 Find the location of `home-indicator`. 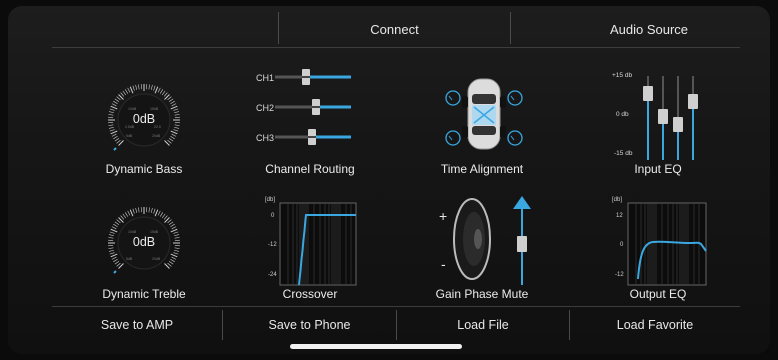

home-indicator is located at coordinates (376, 346).